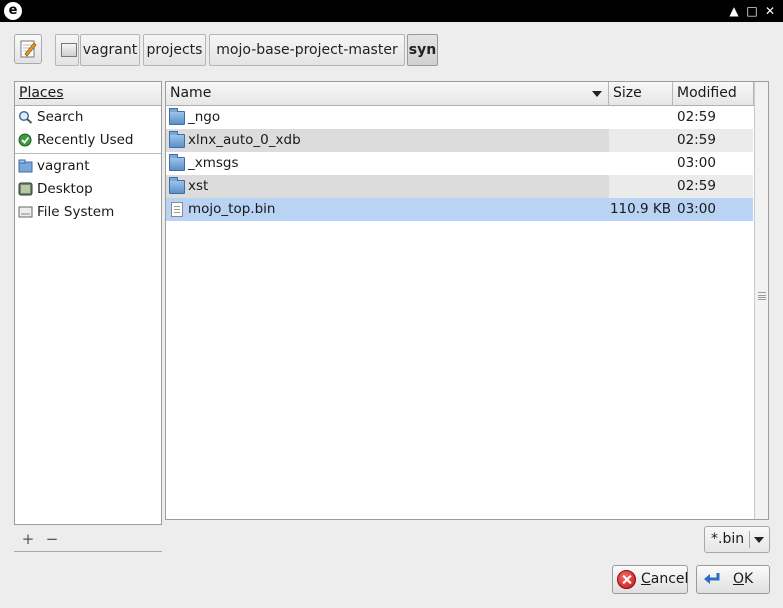  What do you see at coordinates (759, 540) in the screenshot?
I see `chevron-down-icon` at bounding box center [759, 540].